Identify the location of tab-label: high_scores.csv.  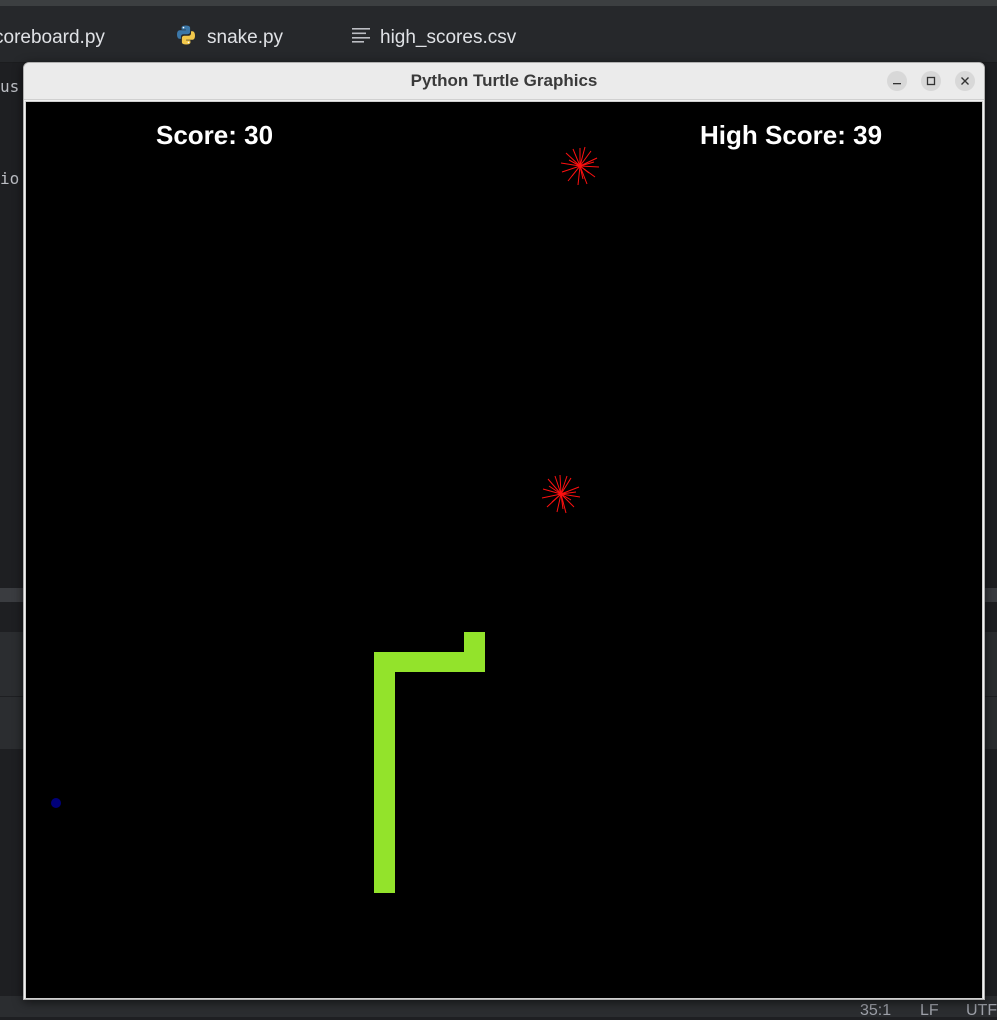
(448, 37).